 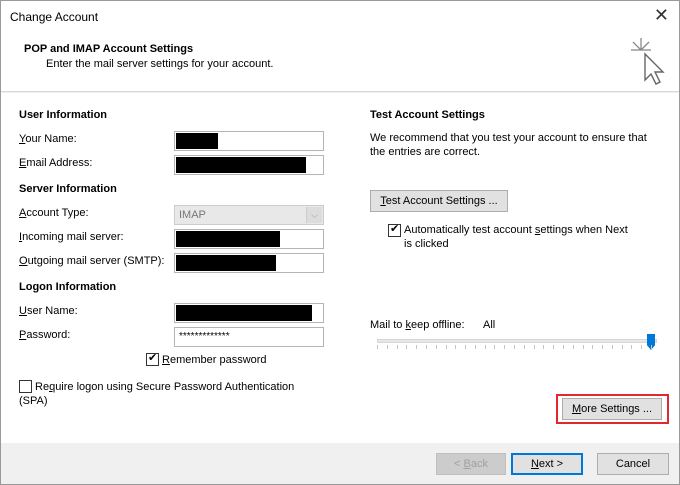 I want to click on incoming-server-label: Incoming mail server:, so click(x=71, y=237).